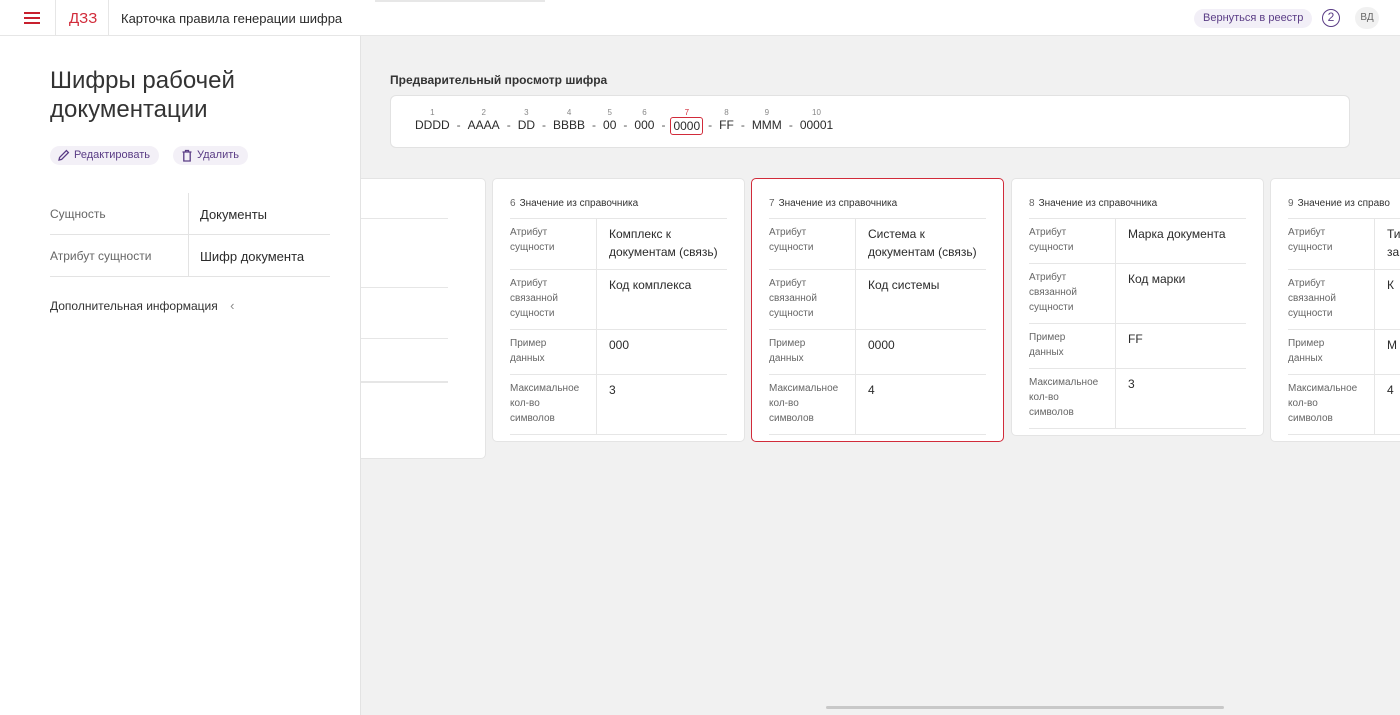  Describe the element at coordinates (432, 125) in the screenshot. I see `segment-code: DDDD` at that location.